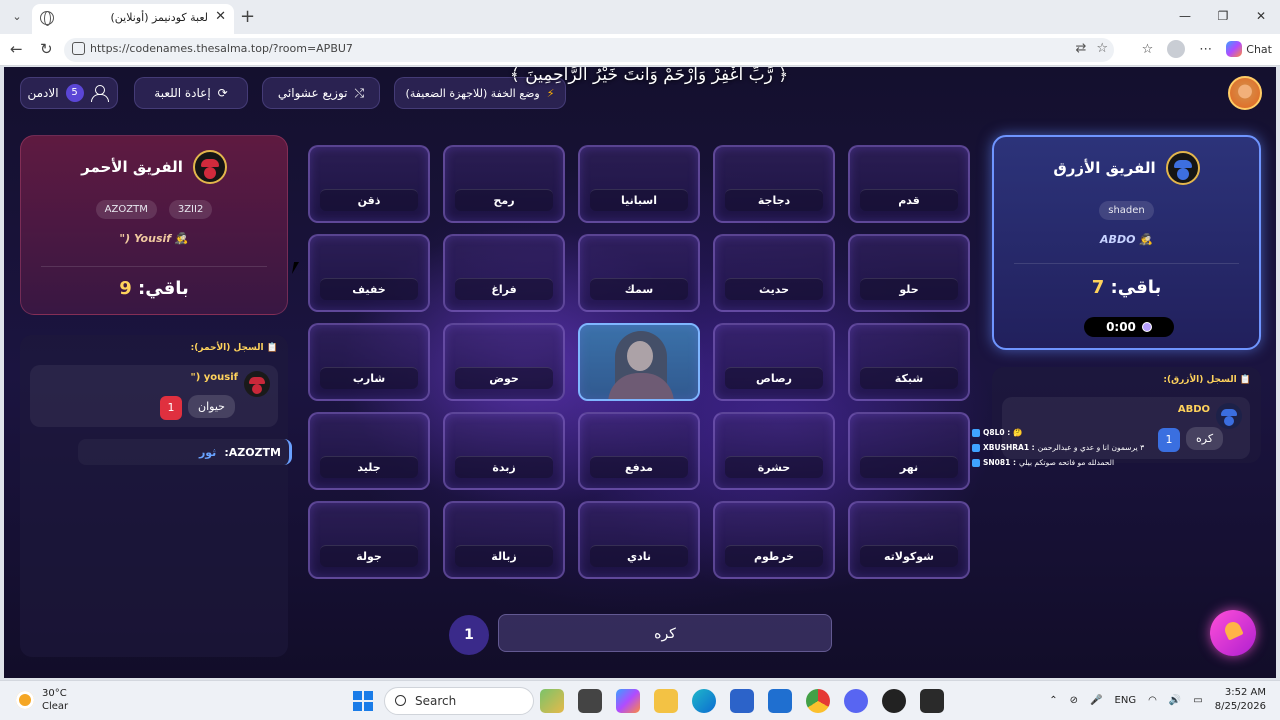 The height and width of the screenshot is (720, 1280). What do you see at coordinates (252, 452) in the screenshot?
I see `guess-player: AZOZTM:` at bounding box center [252, 452].